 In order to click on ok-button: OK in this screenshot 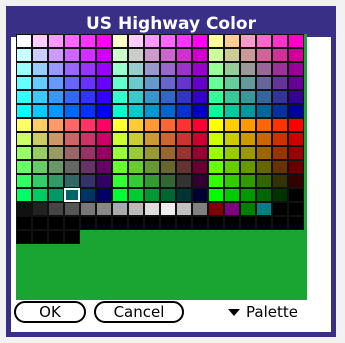, I will do `click(50, 312)`.